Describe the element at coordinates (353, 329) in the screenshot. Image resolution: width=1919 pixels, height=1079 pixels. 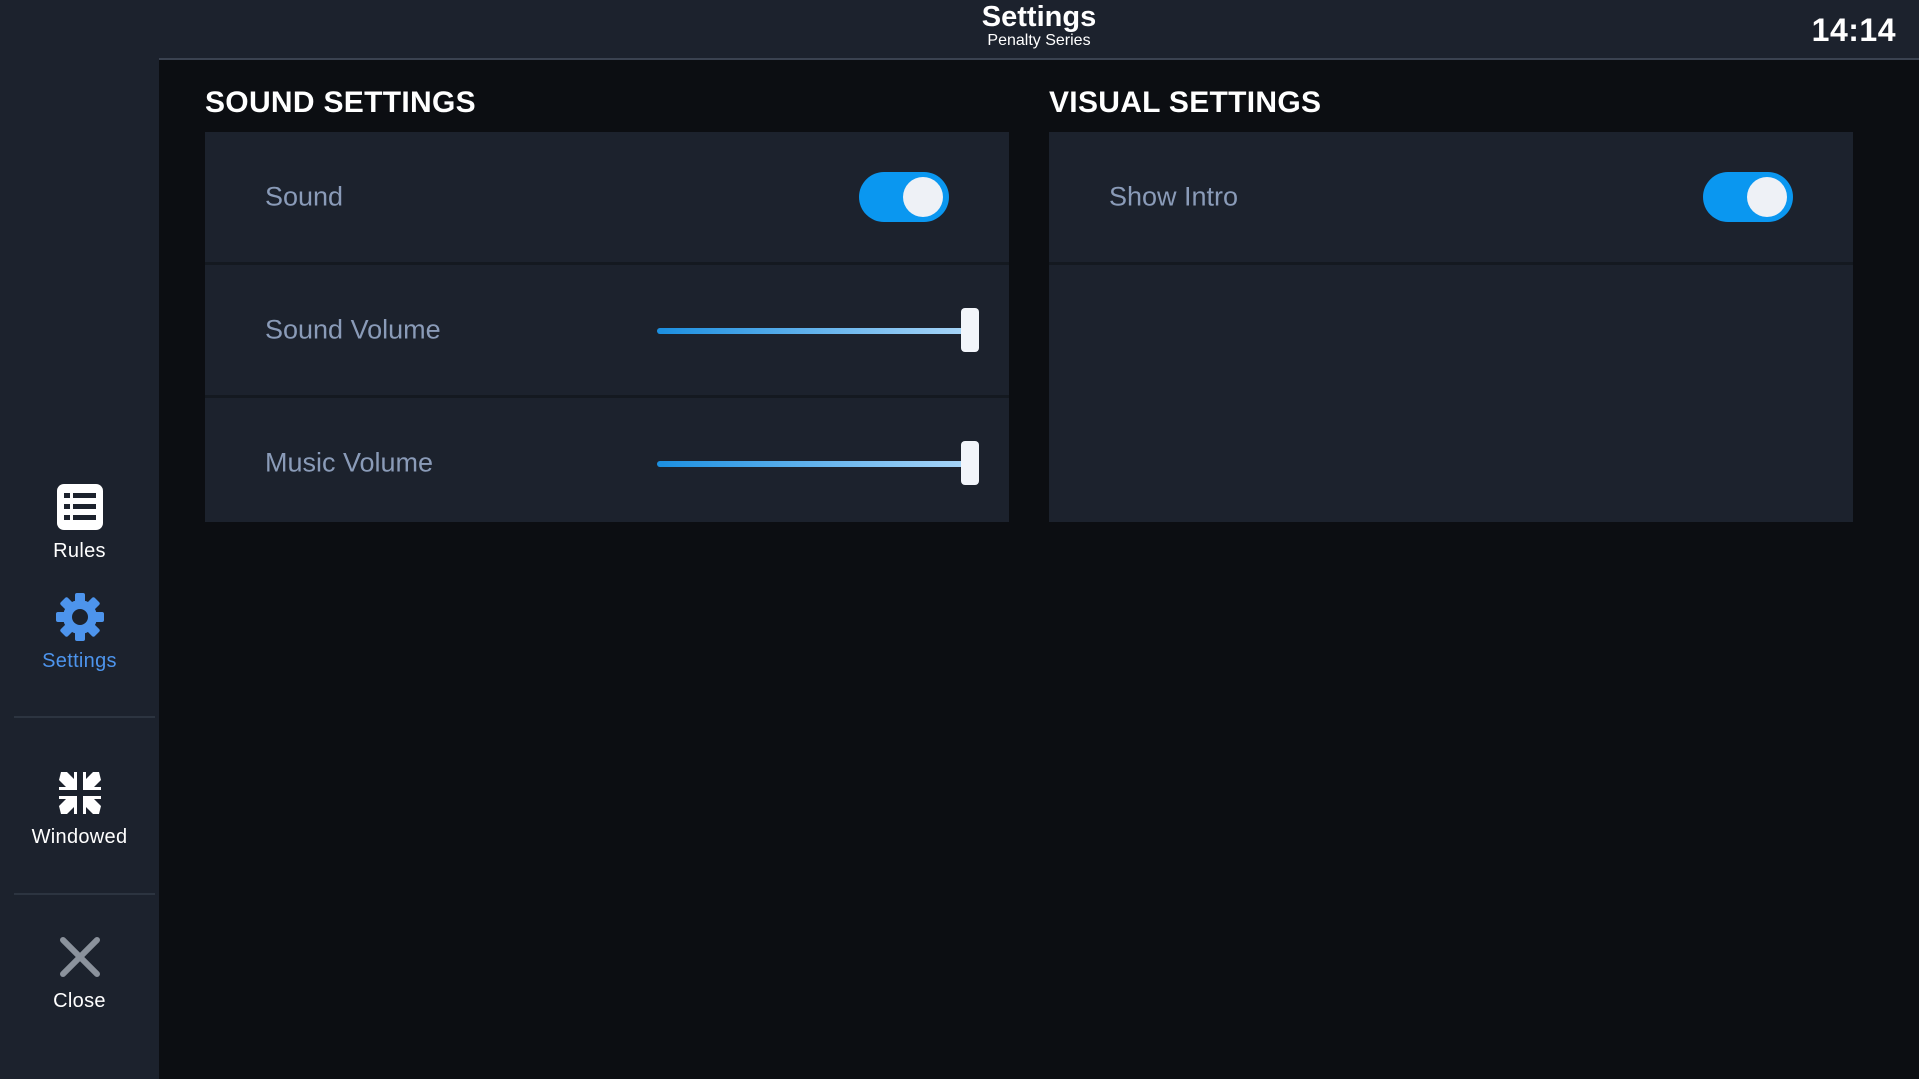
I see `sound-volume-label: Sound Volume` at that location.